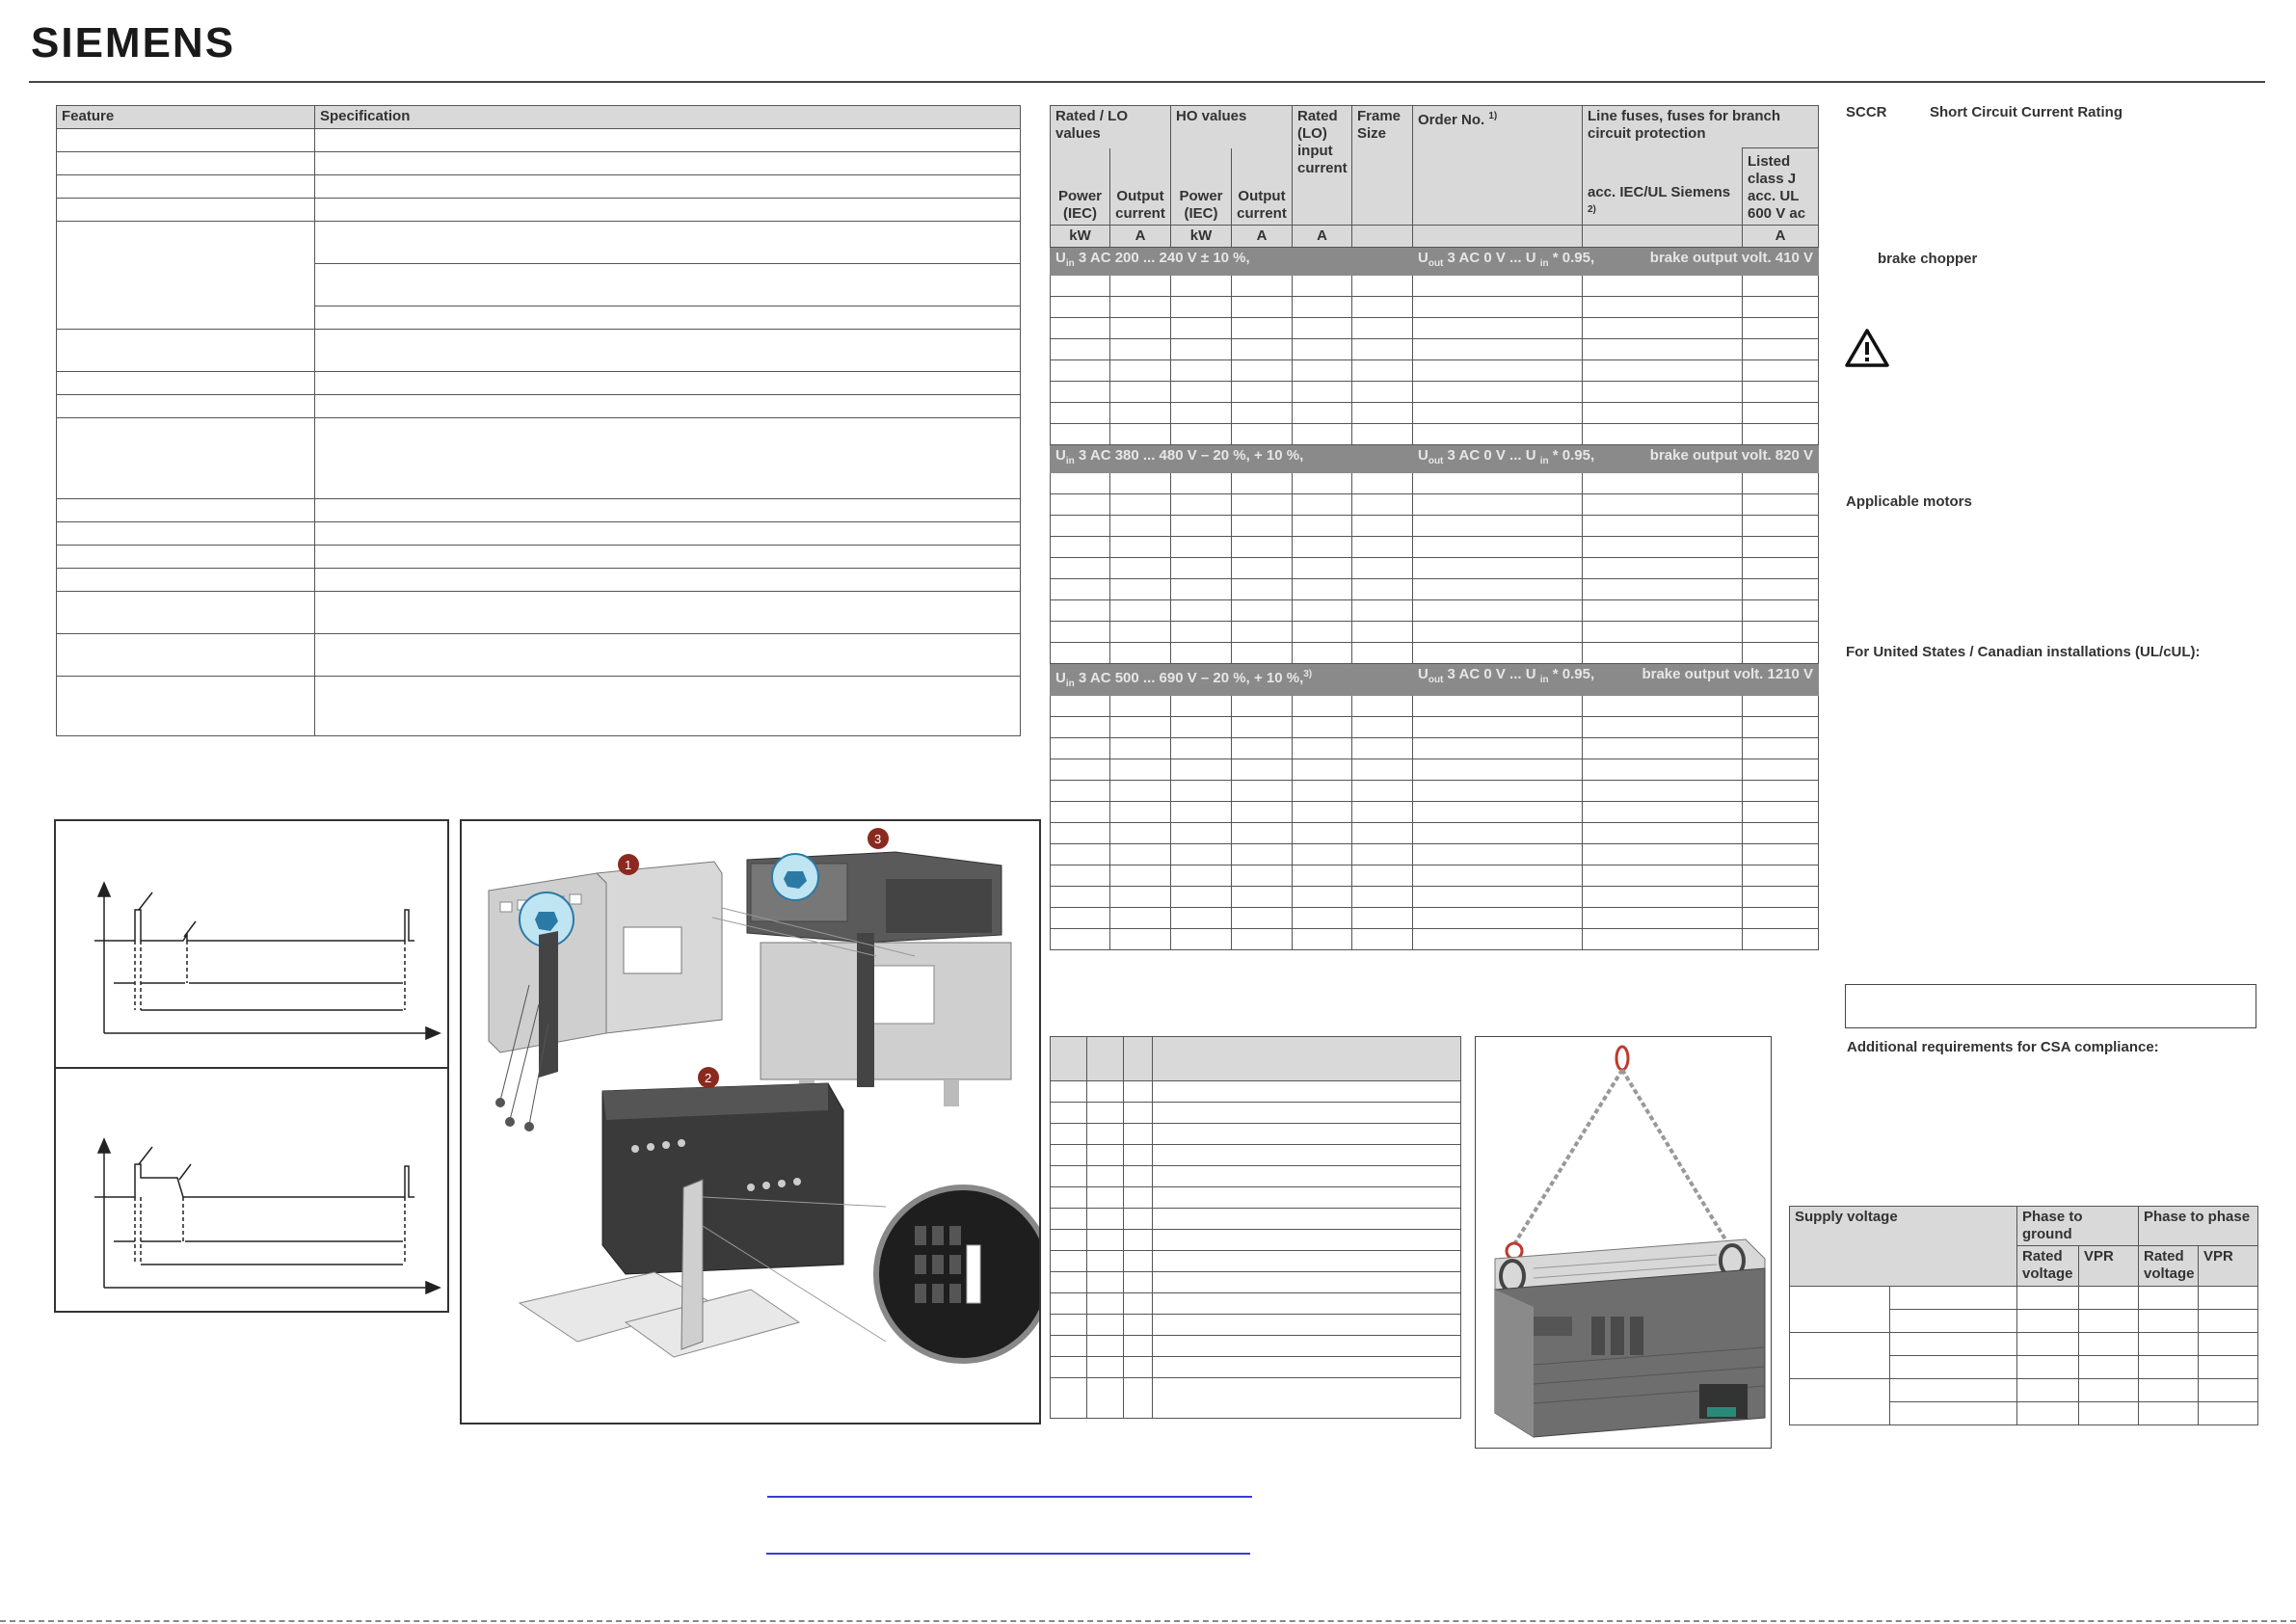  What do you see at coordinates (2026, 112) in the screenshot?
I see `sccr-desc: Short Circuit Current Rating` at bounding box center [2026, 112].